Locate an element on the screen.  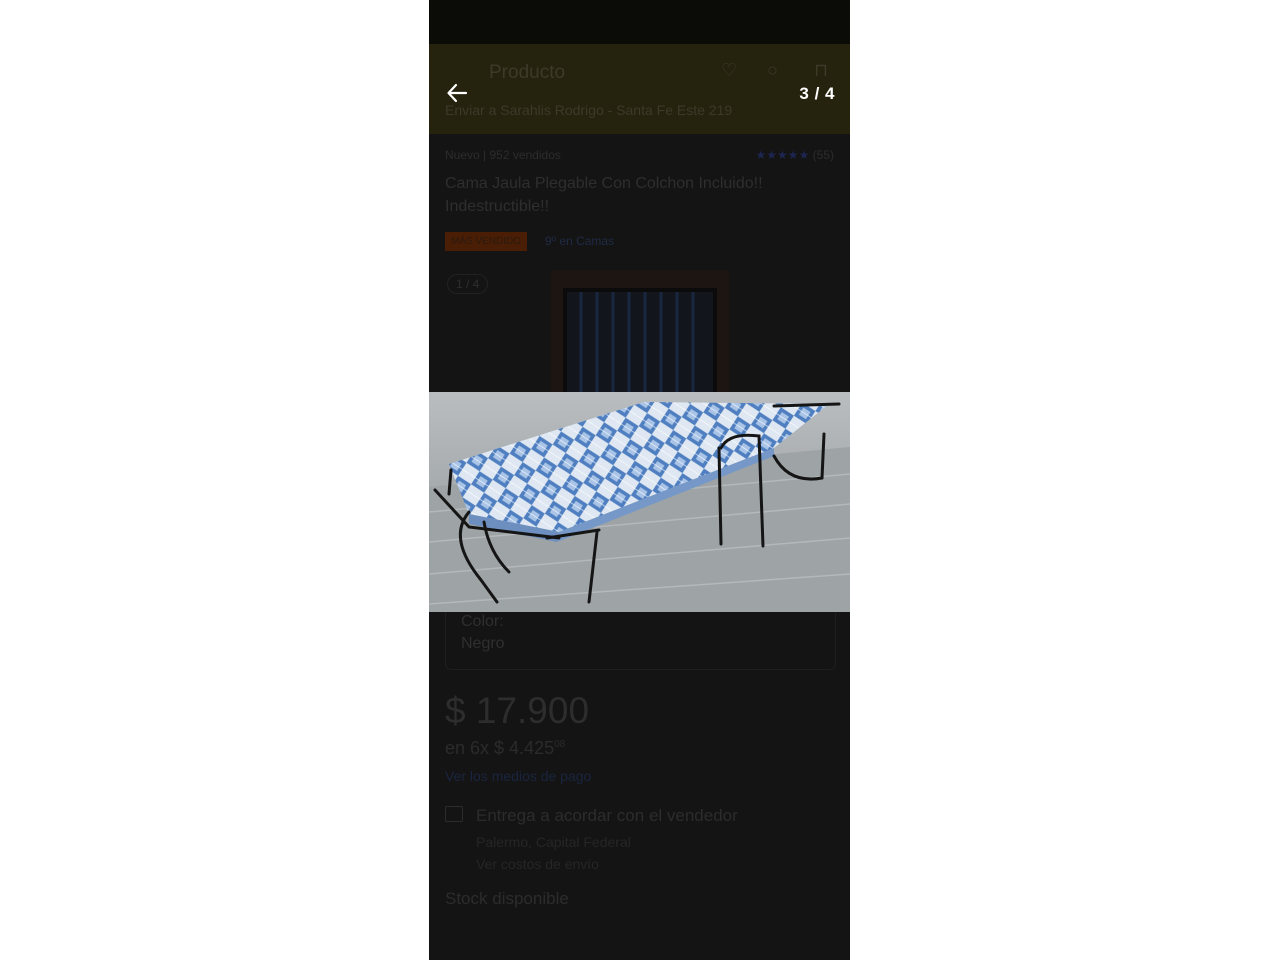
installments: en 6x $ 4.42508 is located at coordinates (505, 748).